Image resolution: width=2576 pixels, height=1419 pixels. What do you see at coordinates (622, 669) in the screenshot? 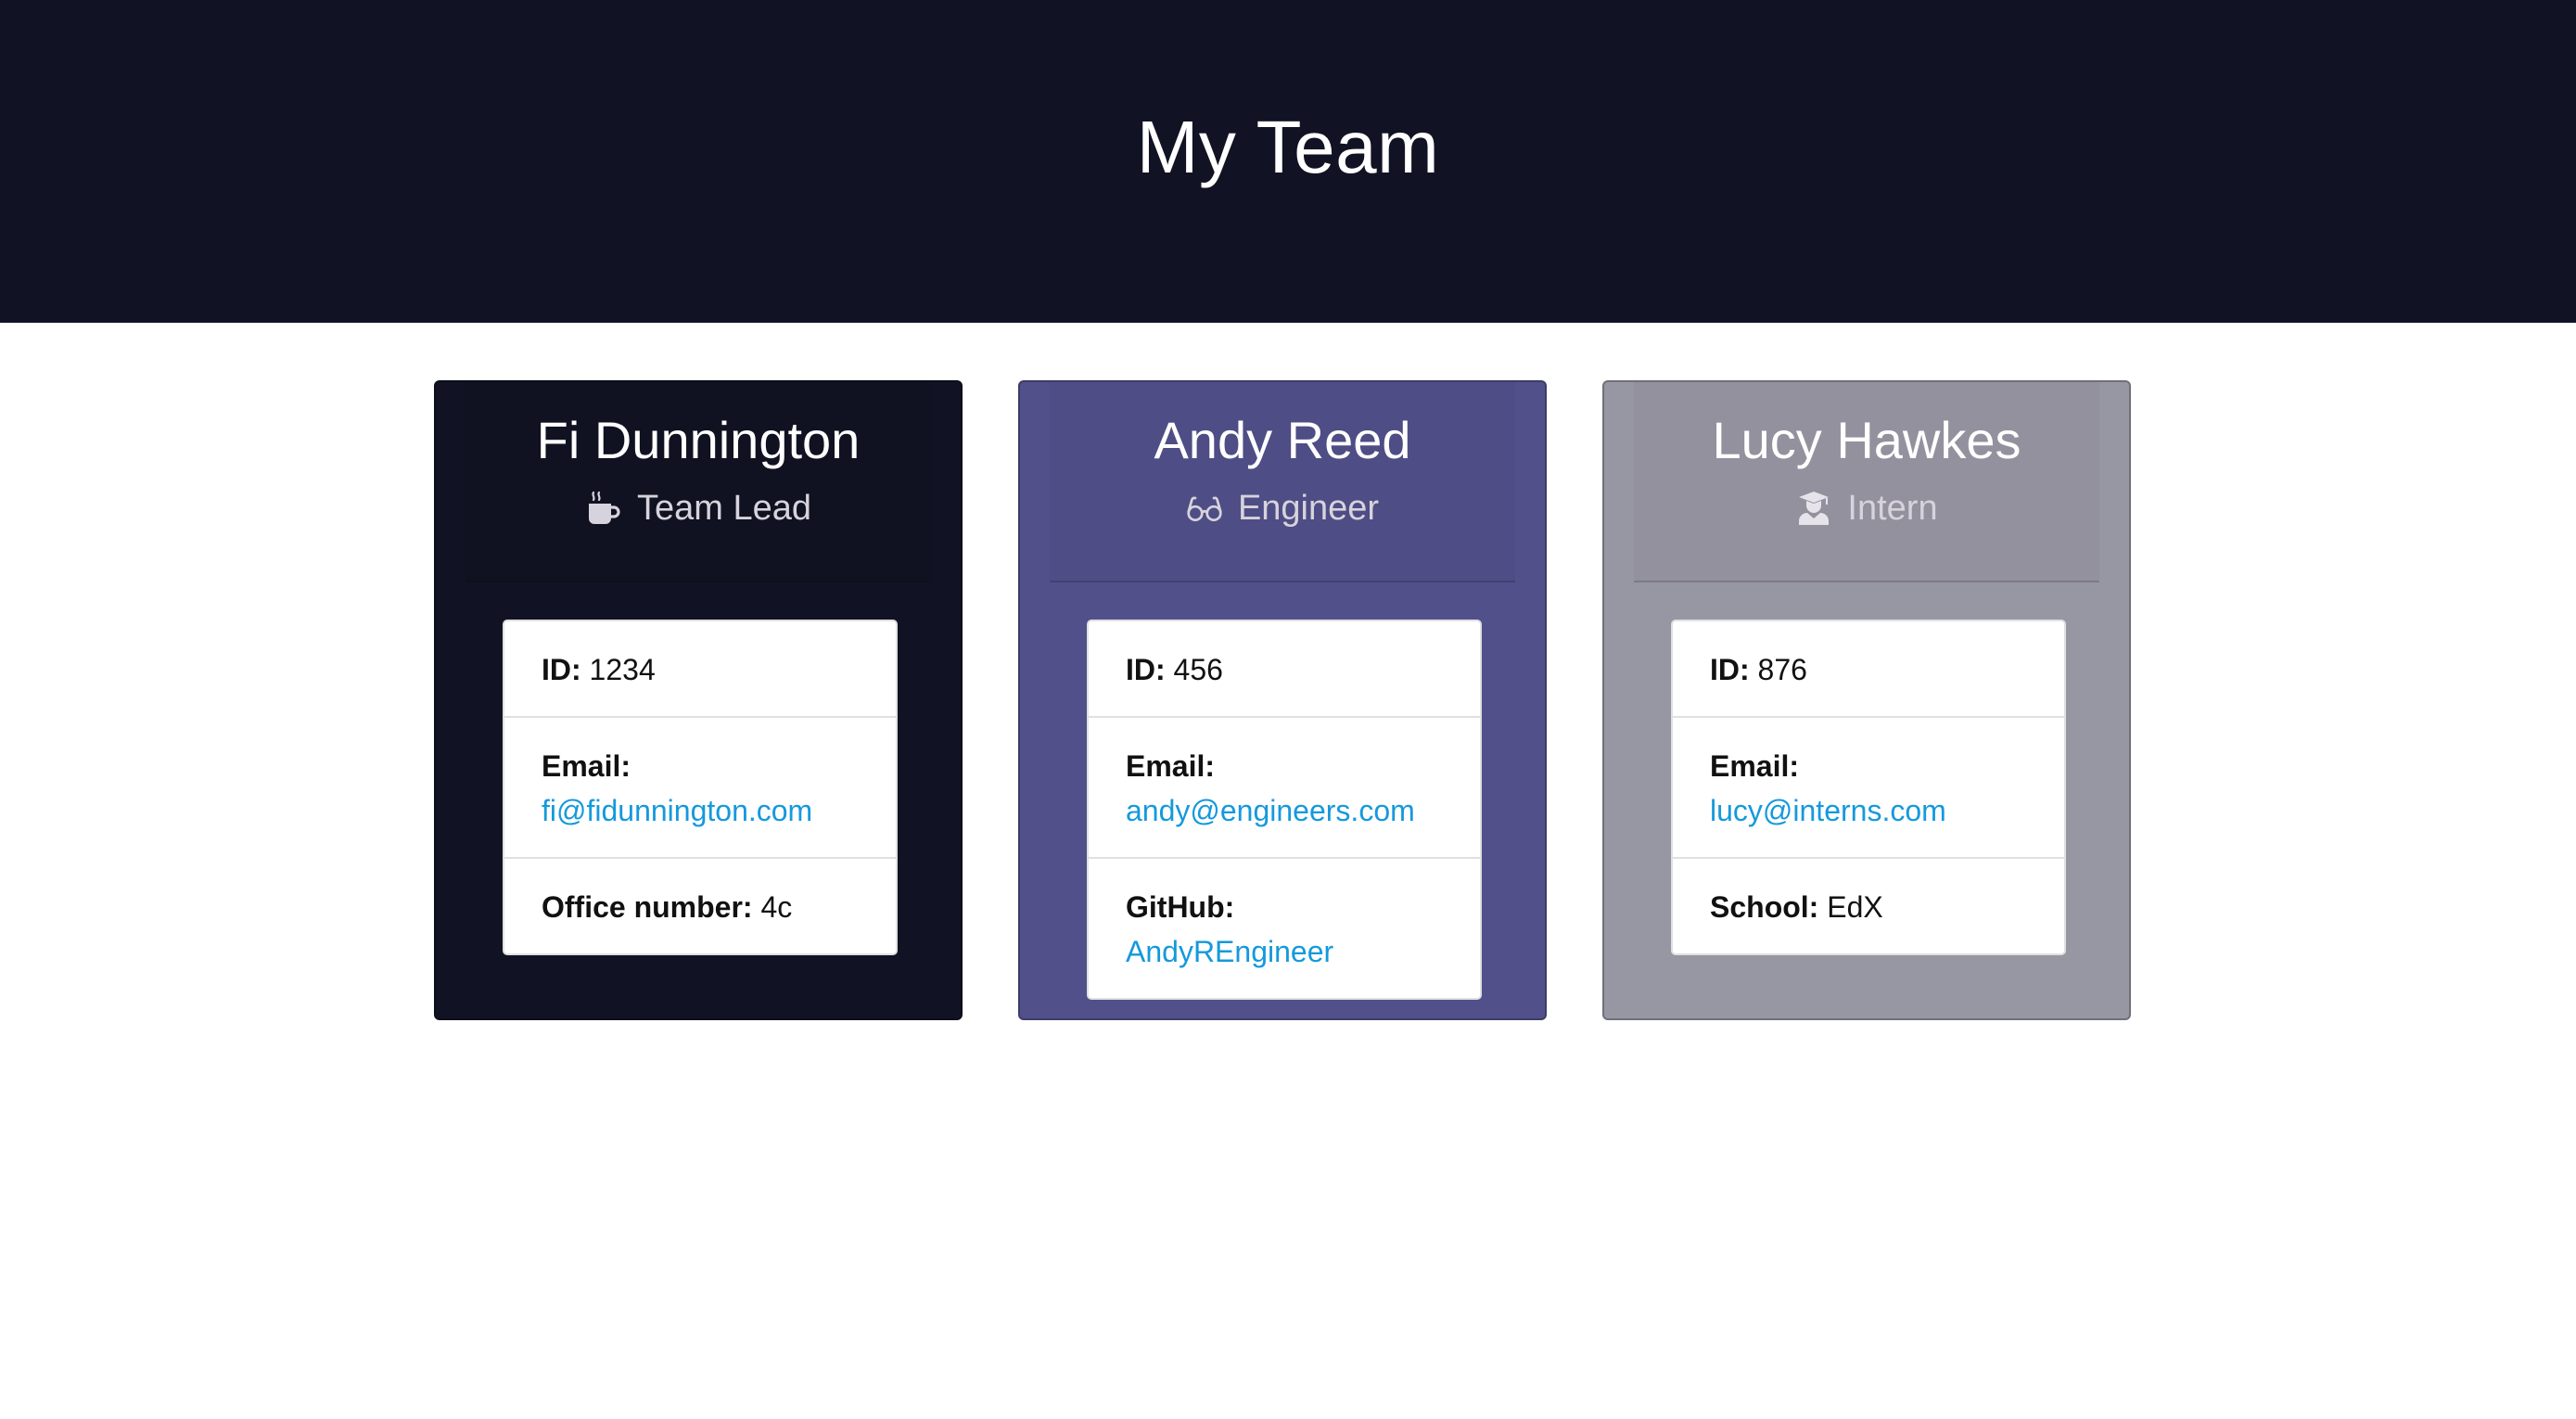
I see `id-value: 1234` at bounding box center [622, 669].